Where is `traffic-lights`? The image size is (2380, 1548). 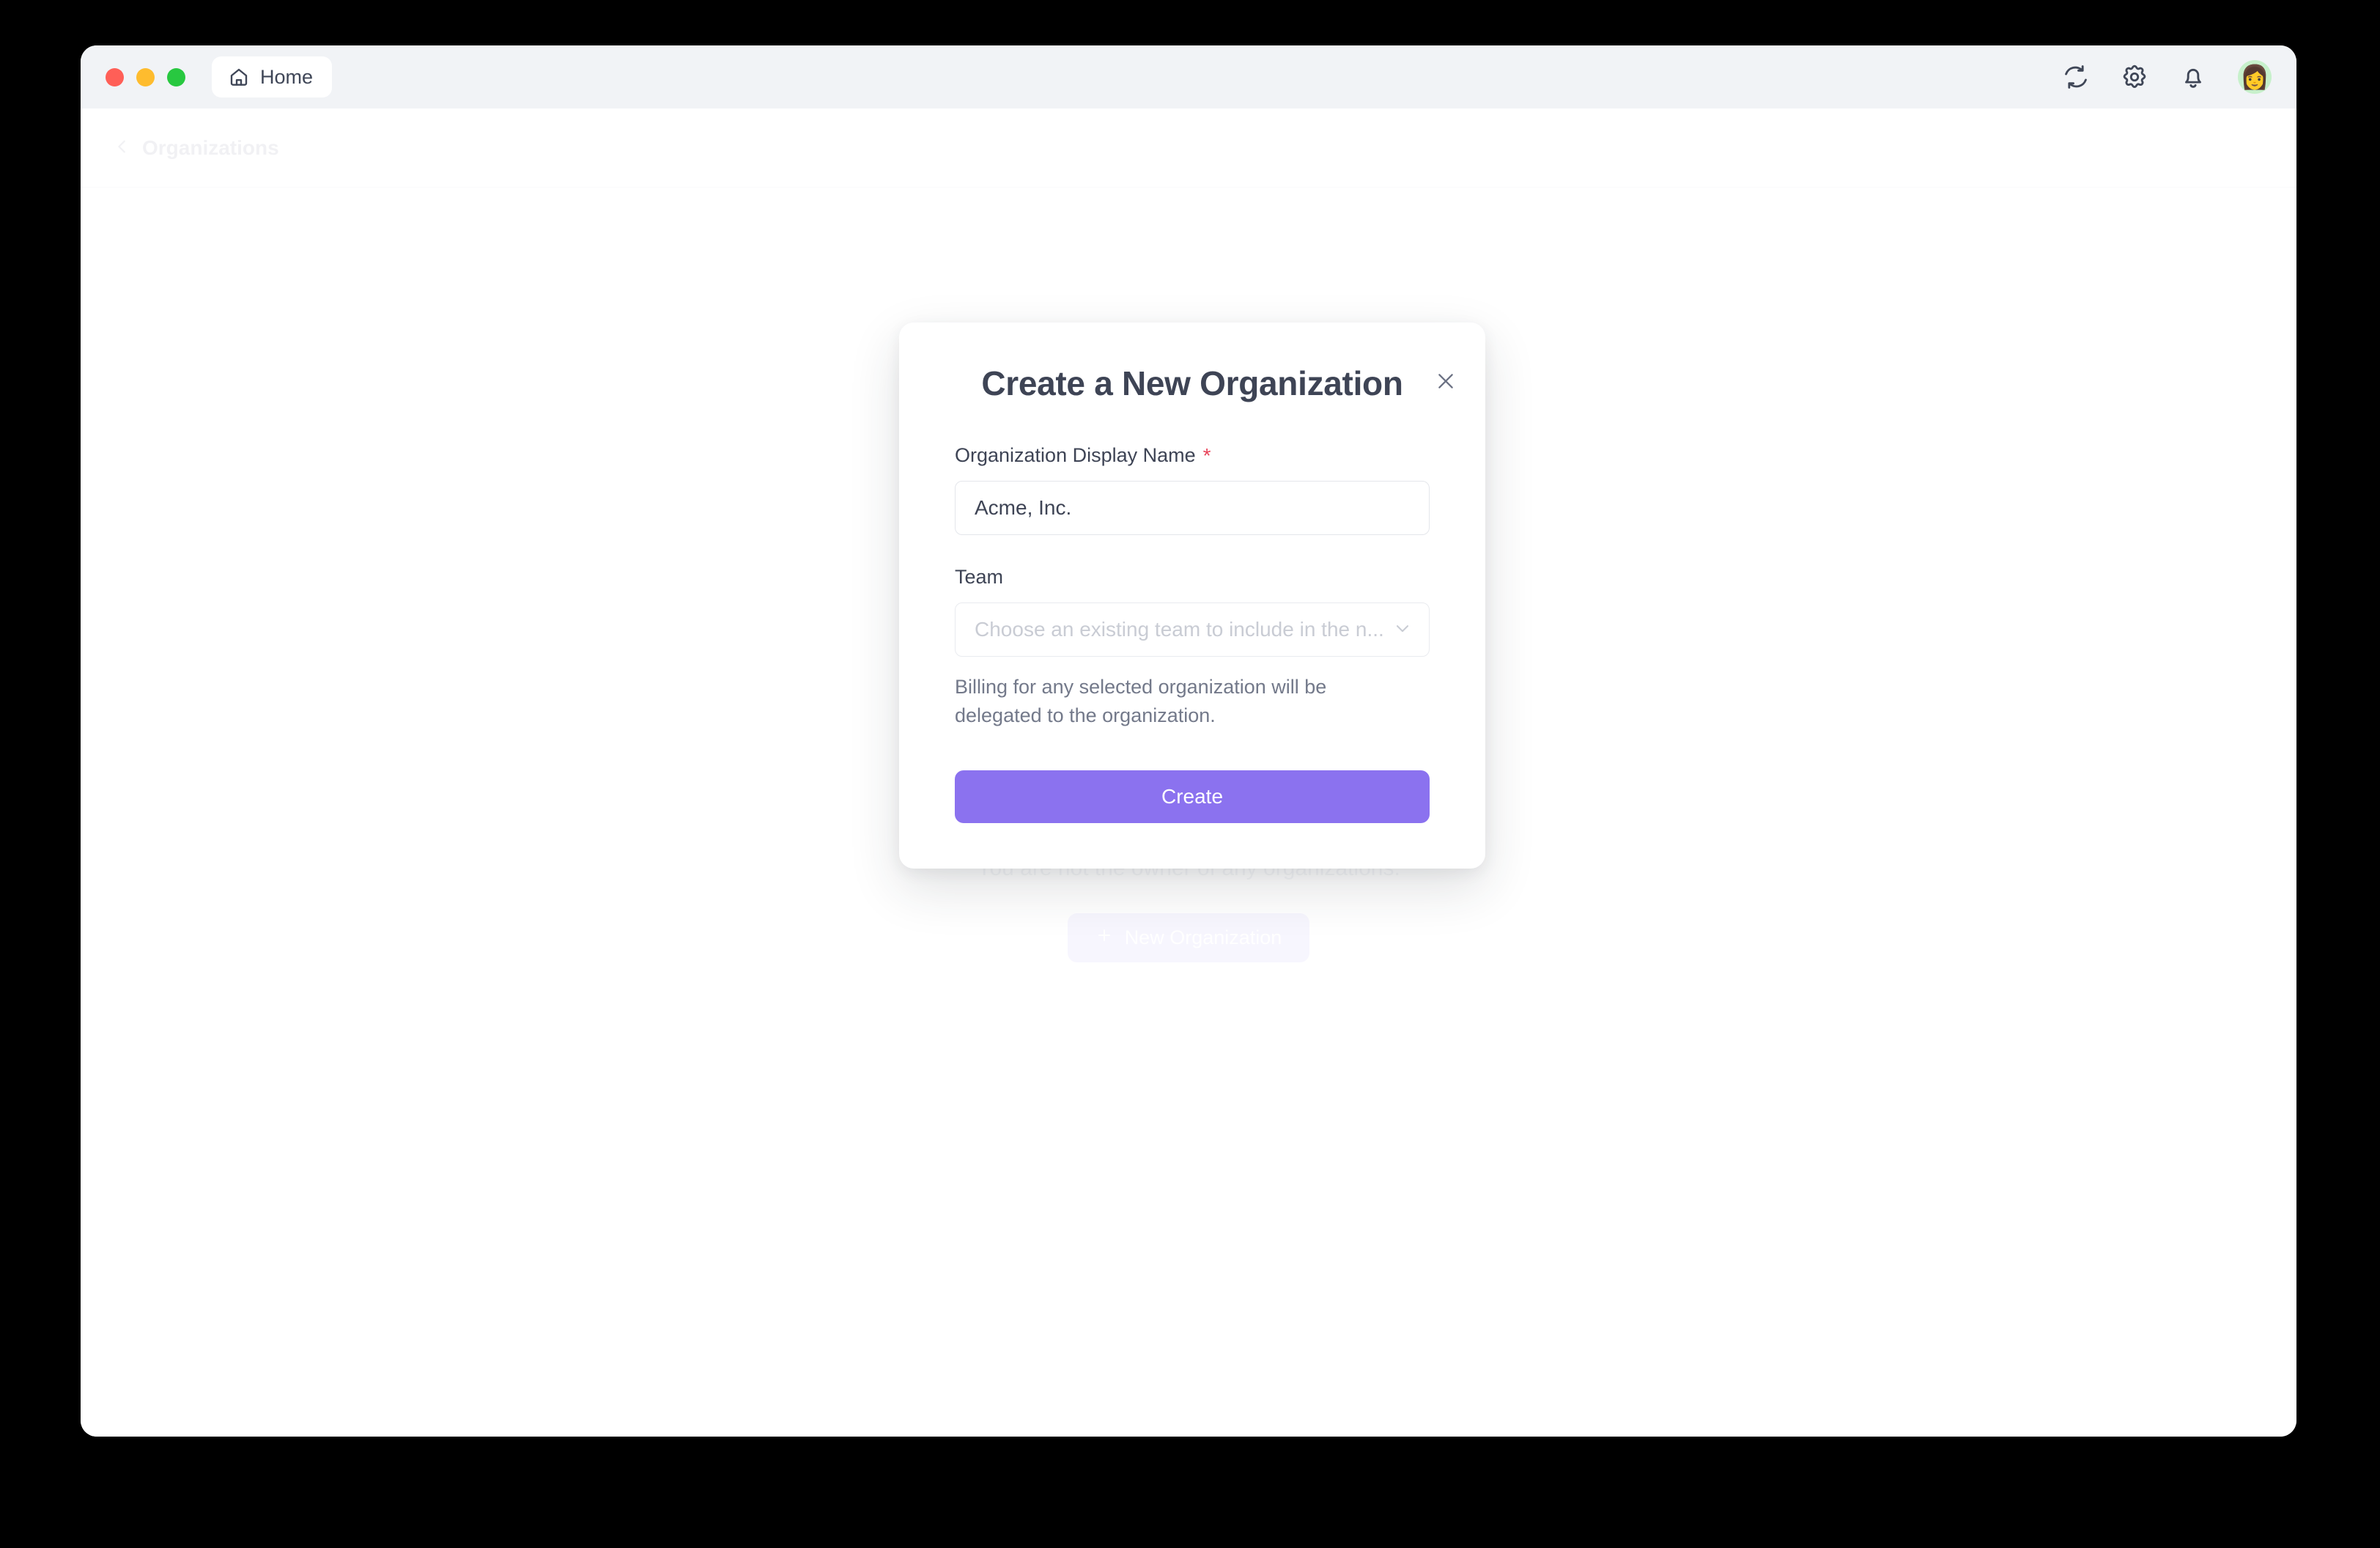
traffic-lights is located at coordinates (145, 76).